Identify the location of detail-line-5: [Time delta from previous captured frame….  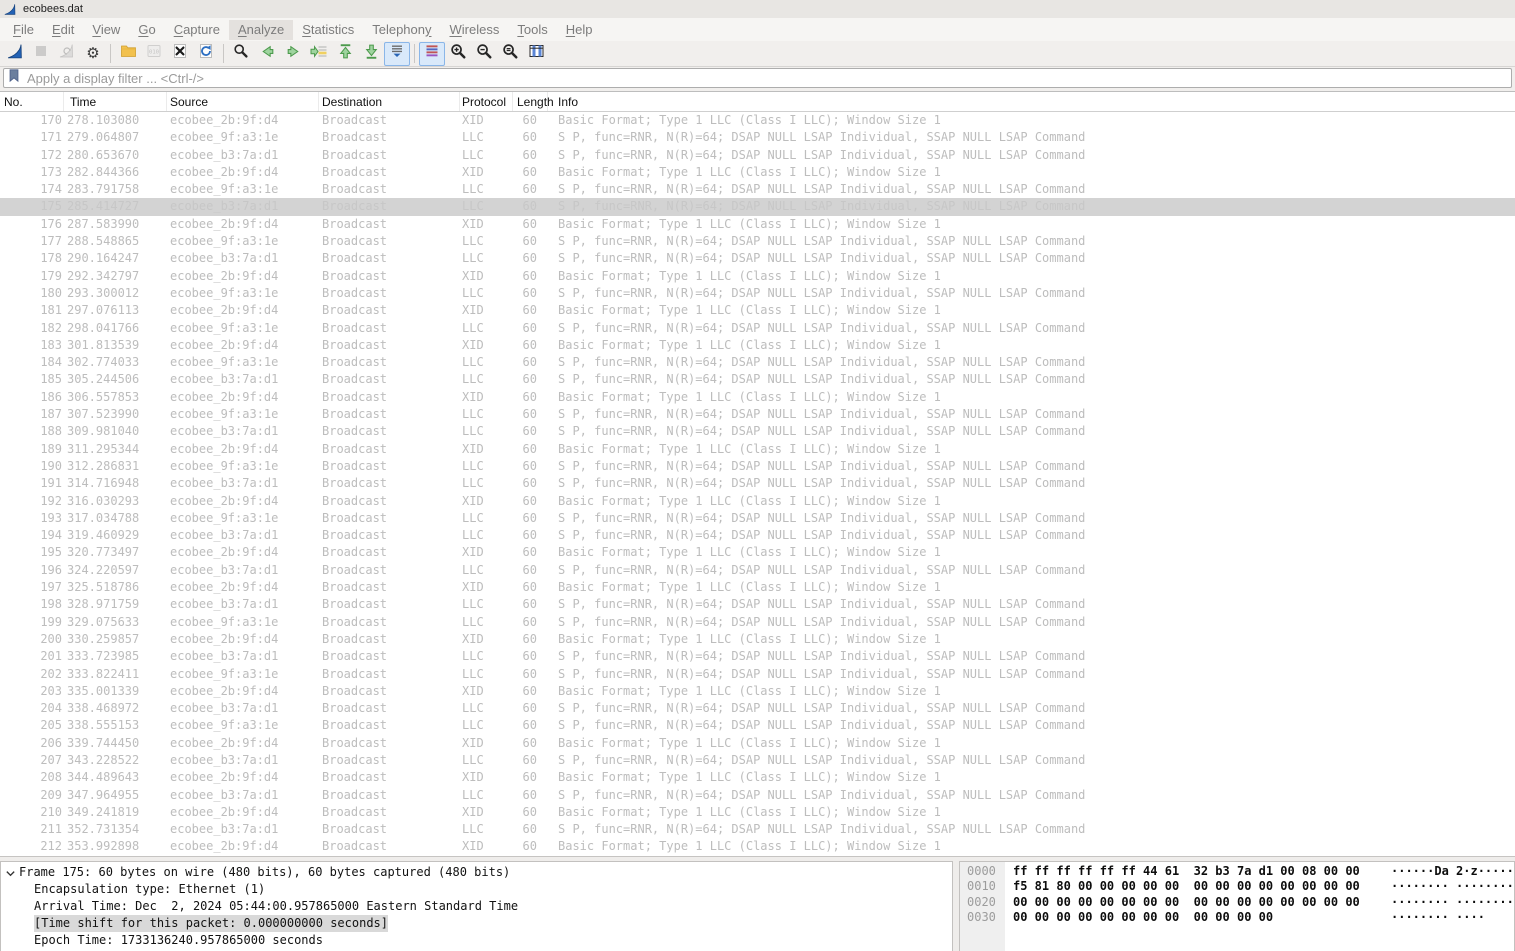
(476, 950).